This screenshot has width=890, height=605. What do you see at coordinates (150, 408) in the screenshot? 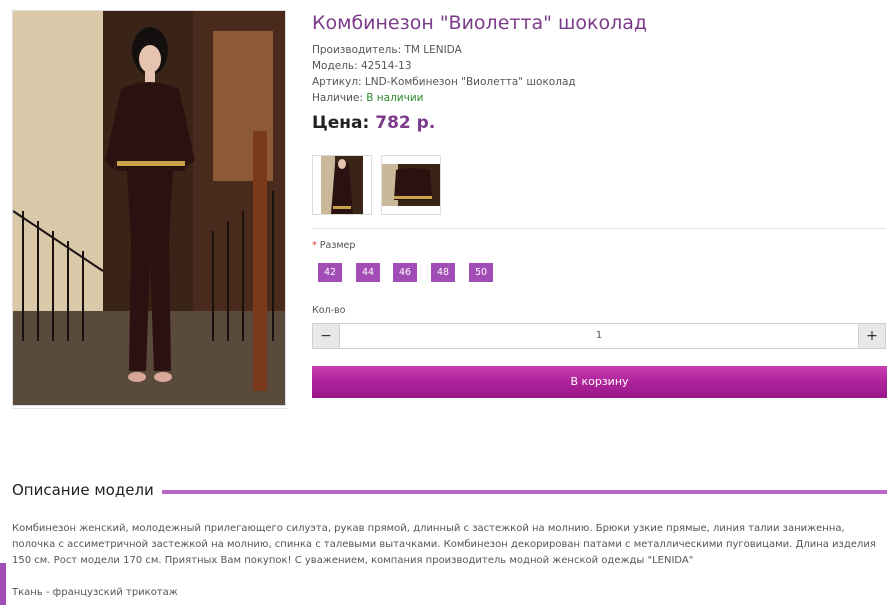
I see `image-divider` at bounding box center [150, 408].